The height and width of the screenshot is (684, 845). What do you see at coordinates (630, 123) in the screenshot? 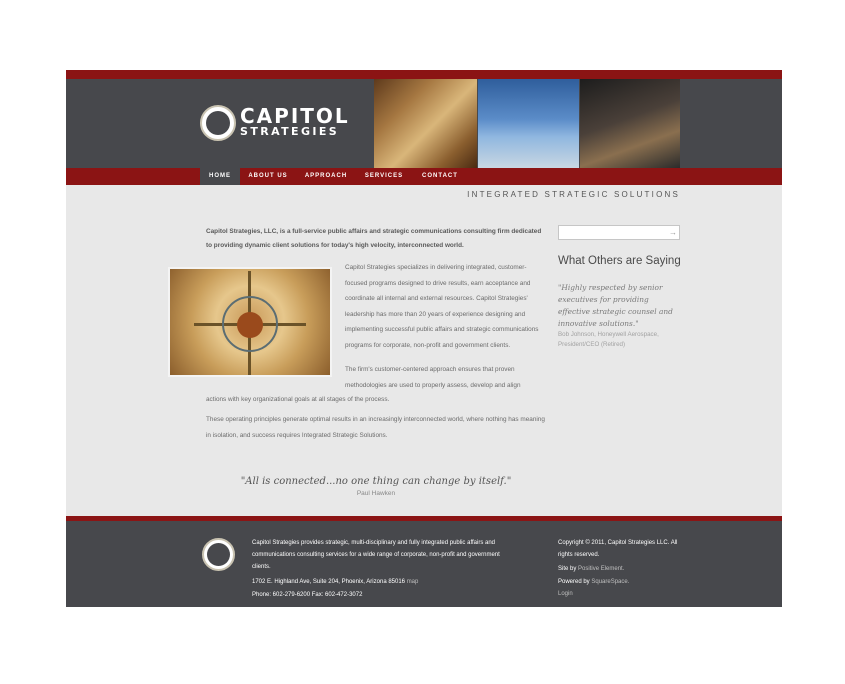
I see `microphones-photo` at bounding box center [630, 123].